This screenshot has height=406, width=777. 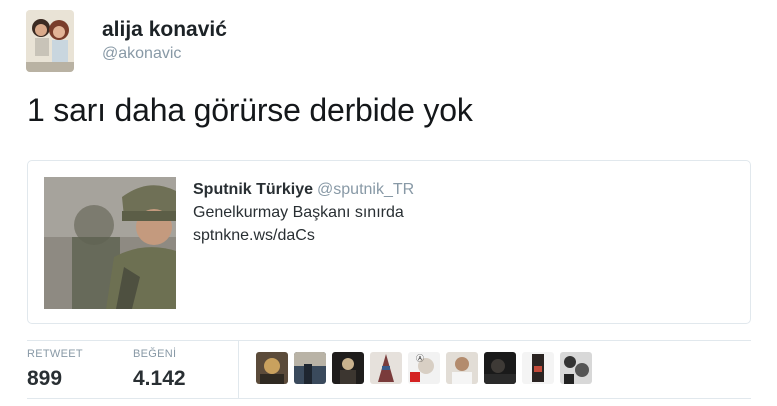 I want to click on retweet-count: 899, so click(x=45, y=378).